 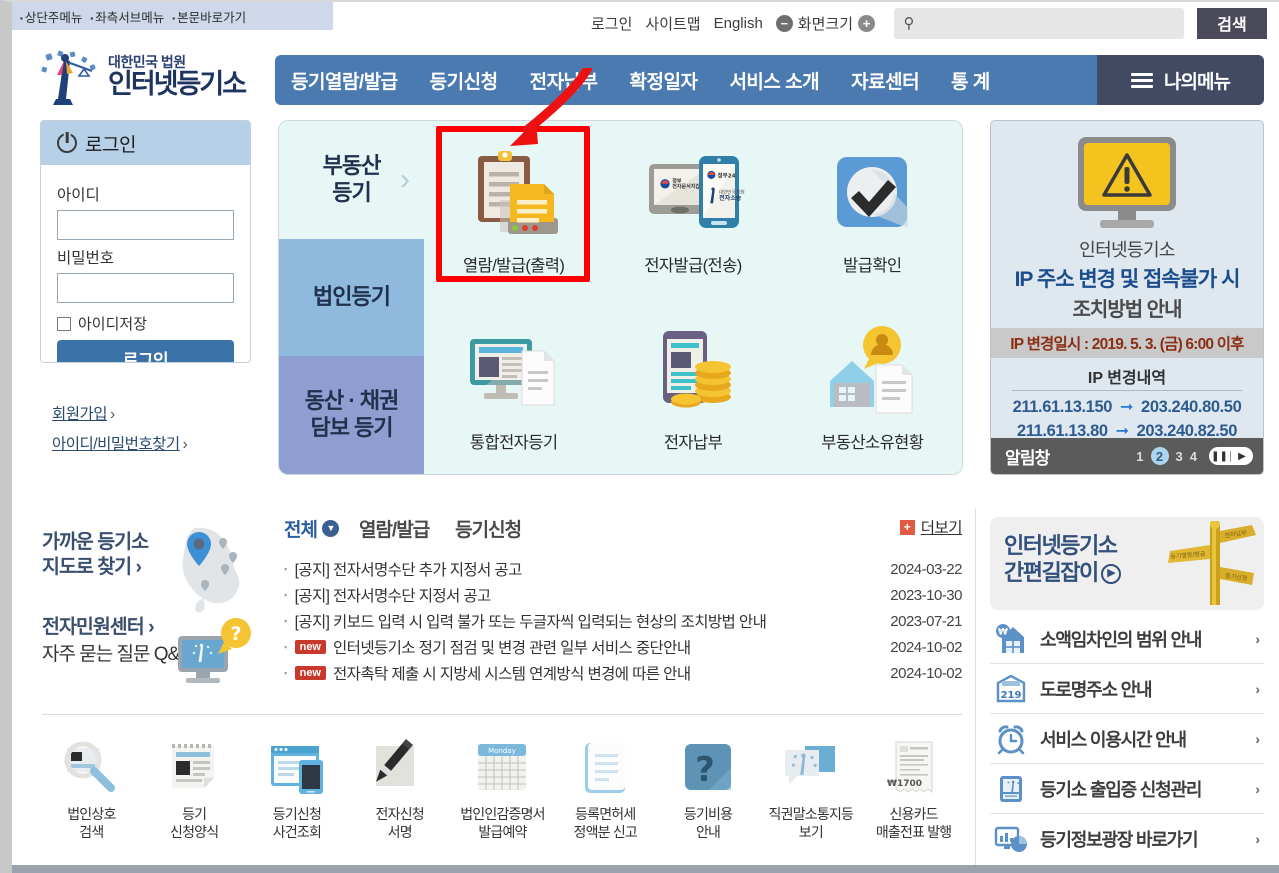 I want to click on service-tile-label-3: 발급확인, so click(x=872, y=266).